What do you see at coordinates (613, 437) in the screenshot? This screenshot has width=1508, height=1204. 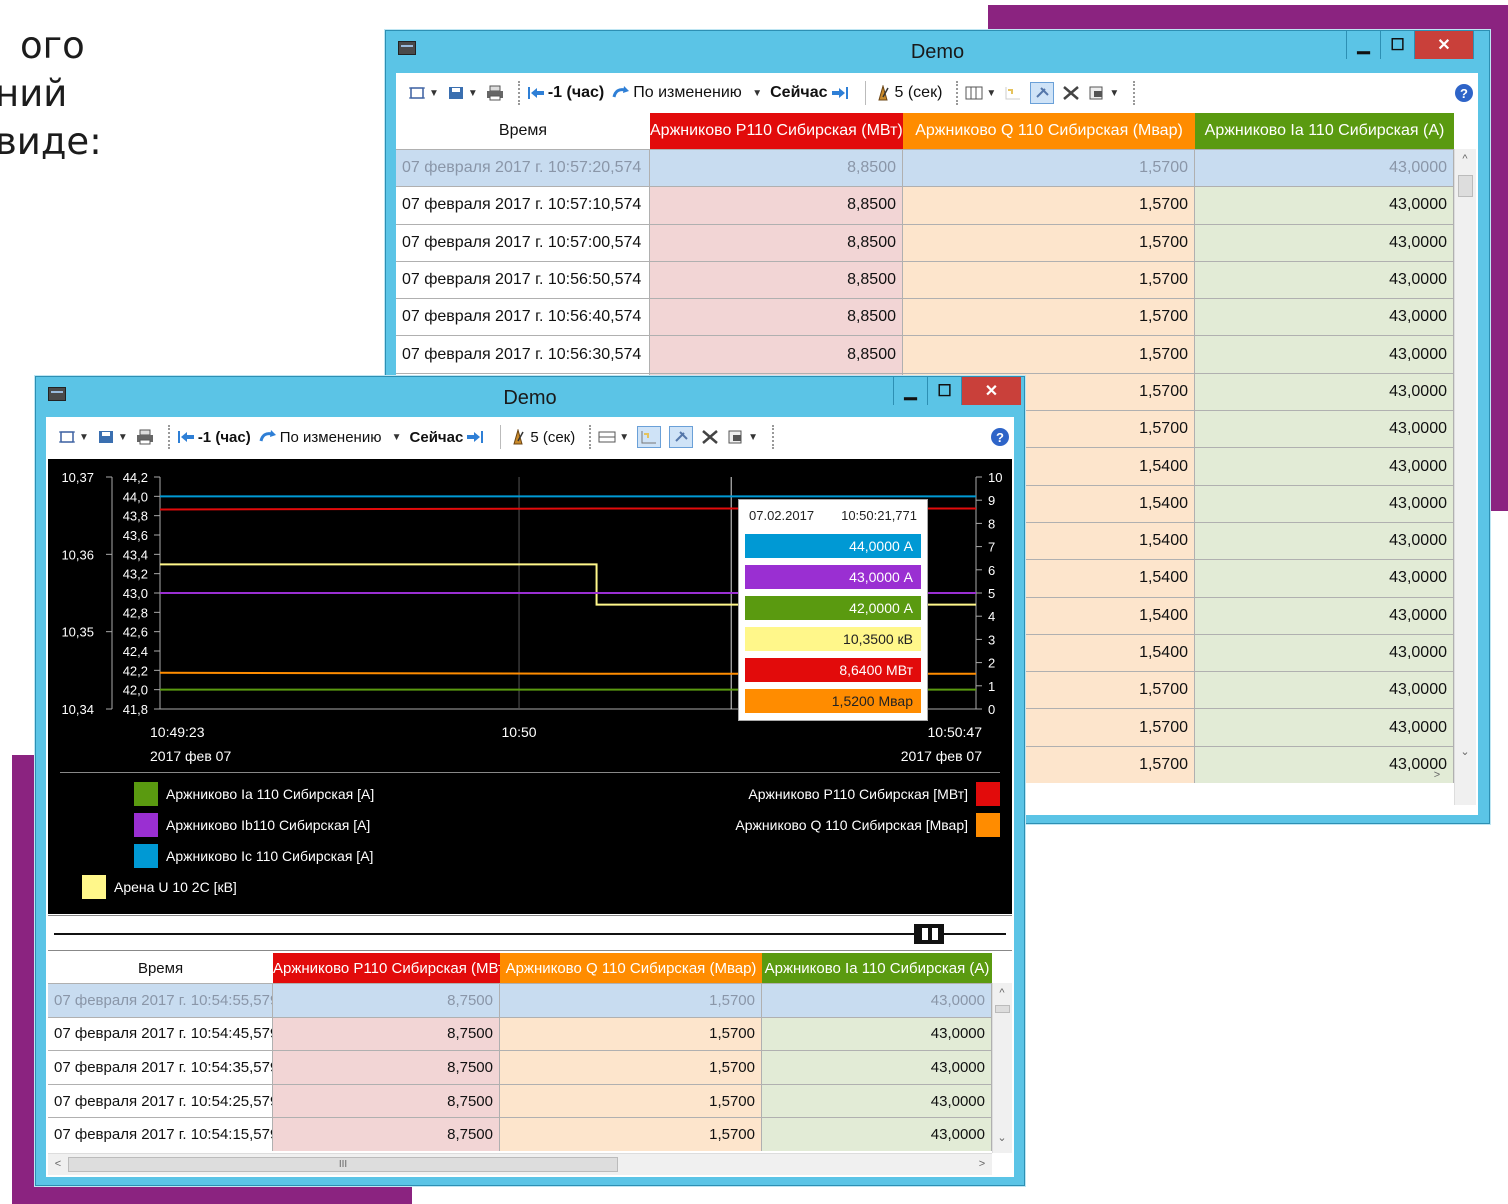 I see `table-toggle-button: ▼` at bounding box center [613, 437].